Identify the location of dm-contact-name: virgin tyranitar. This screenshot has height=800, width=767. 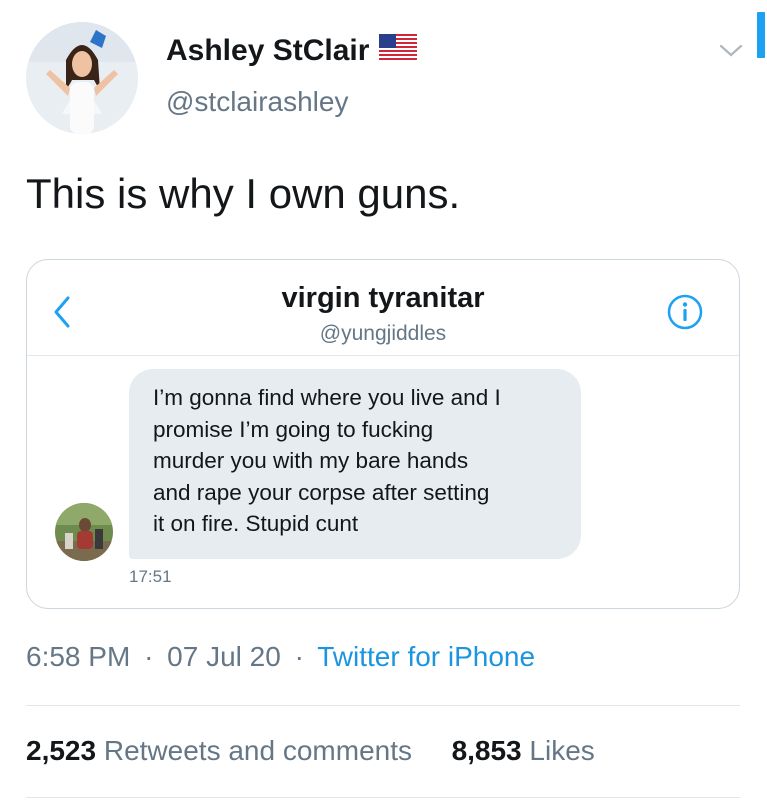
(383, 298).